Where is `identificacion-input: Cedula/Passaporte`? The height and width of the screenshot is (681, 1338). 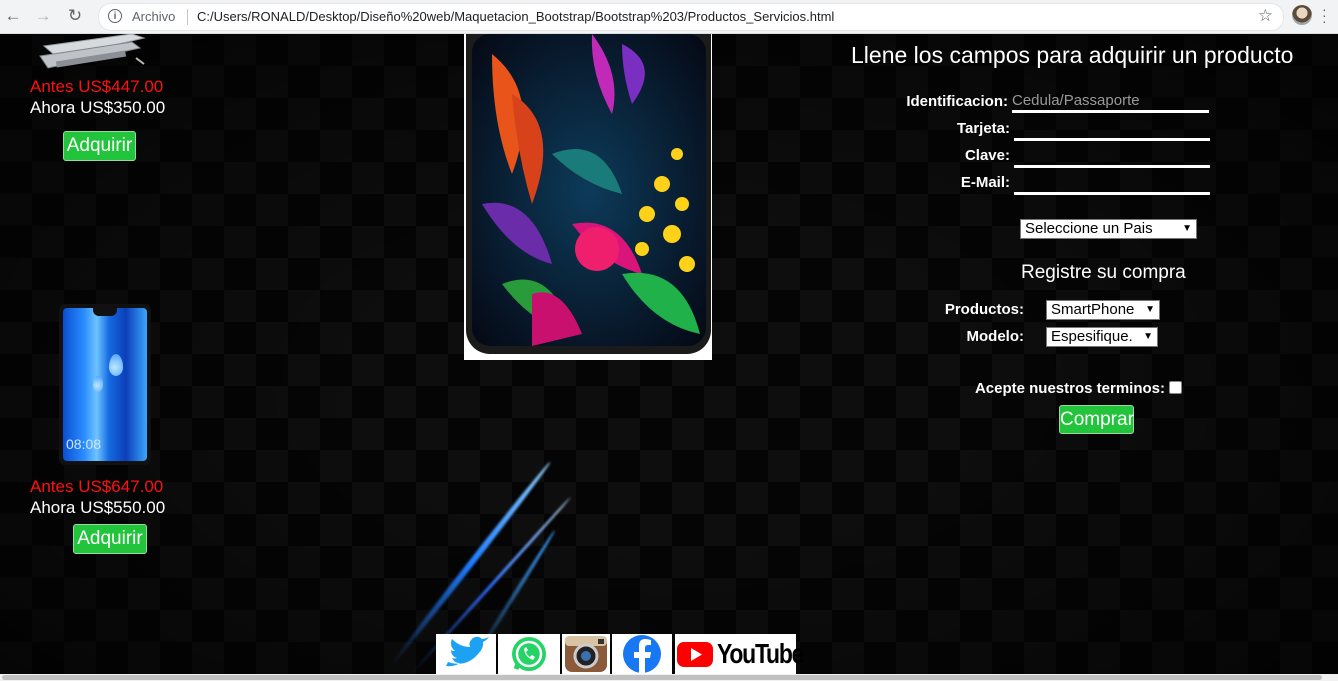
identificacion-input: Cedula/Passaporte is located at coordinates (1110, 102).